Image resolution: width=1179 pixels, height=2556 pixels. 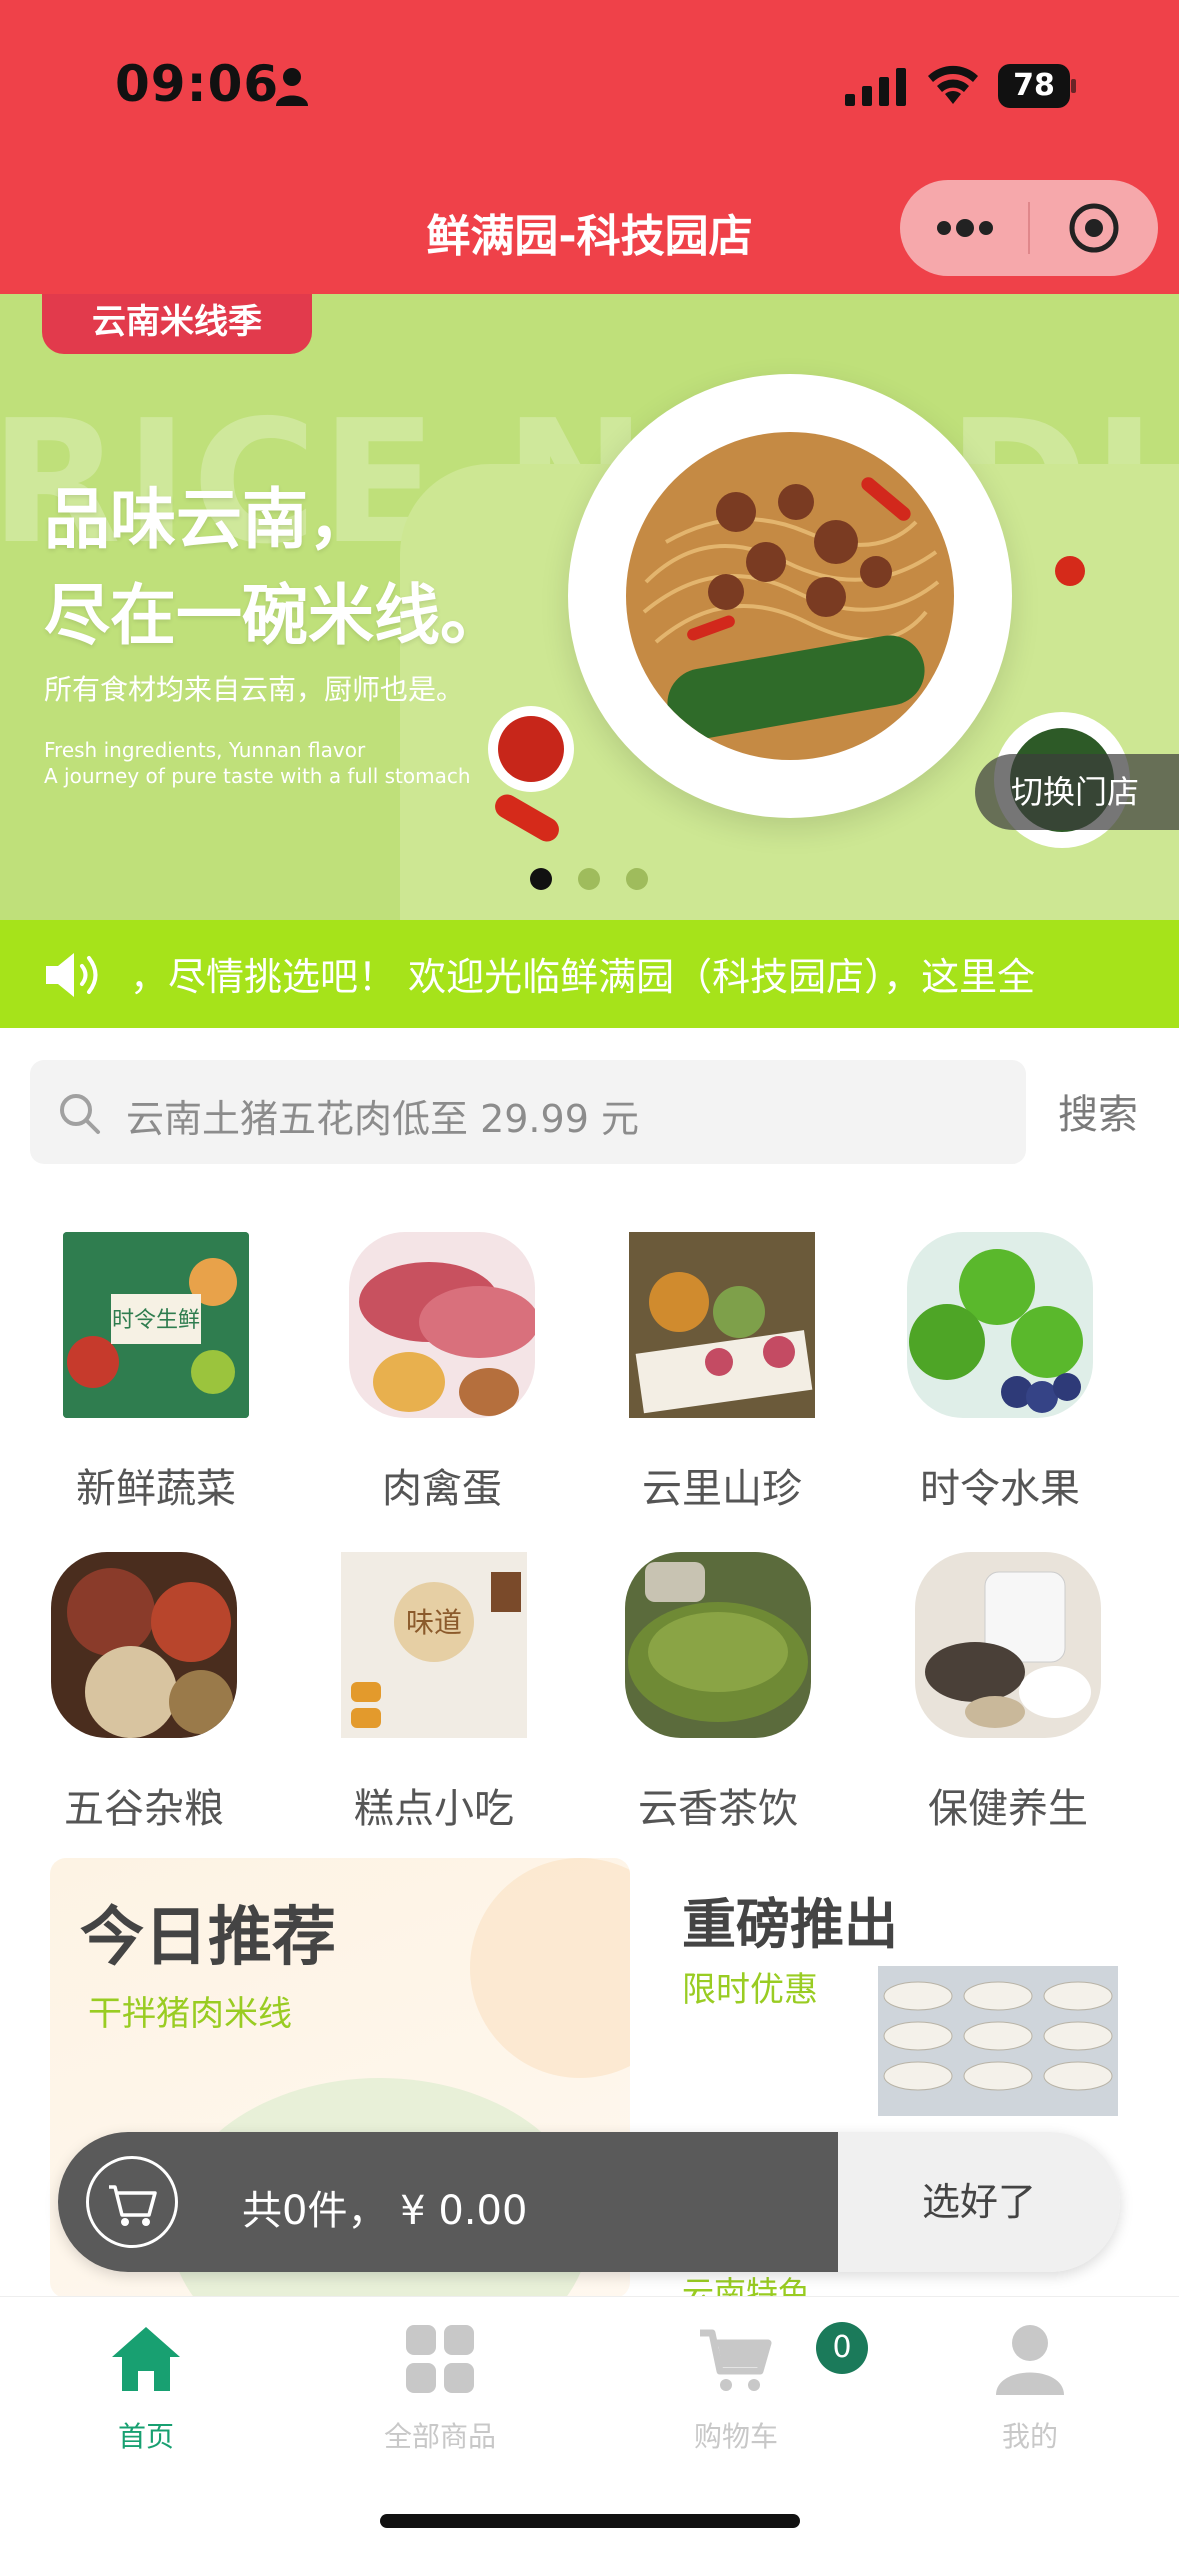 What do you see at coordinates (1008, 1809) in the screenshot?
I see `category-label: 保健养生` at bounding box center [1008, 1809].